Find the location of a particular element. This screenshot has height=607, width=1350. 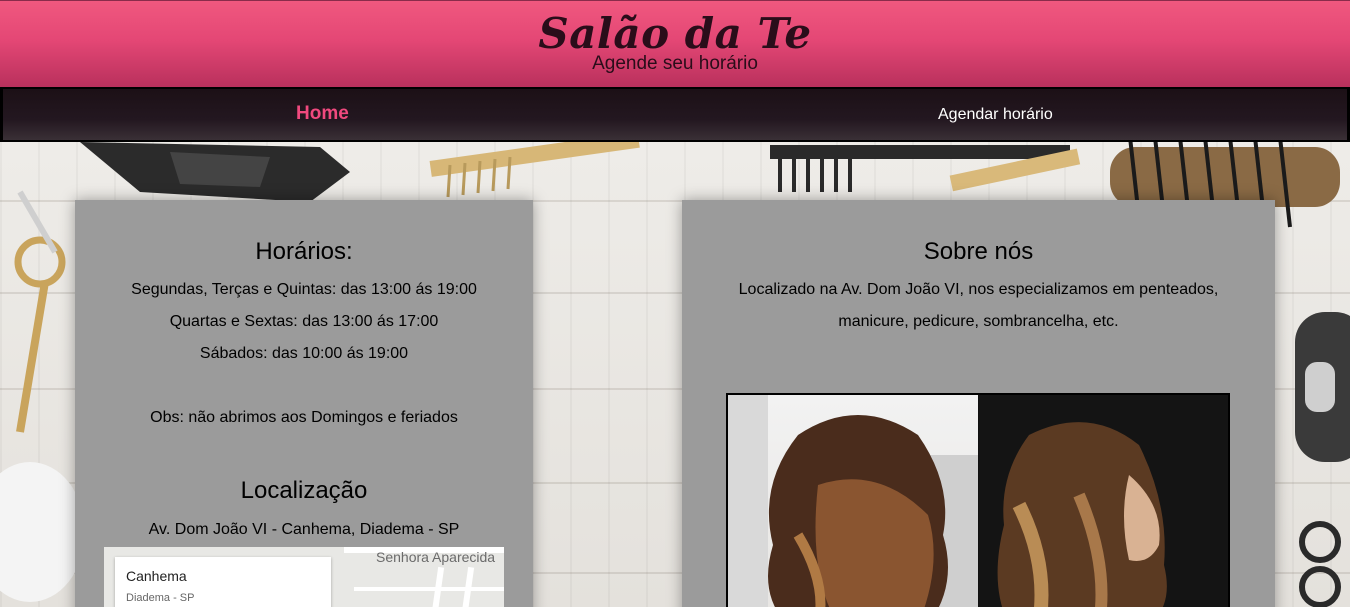

bowl-icon is located at coordinates (40, 532).